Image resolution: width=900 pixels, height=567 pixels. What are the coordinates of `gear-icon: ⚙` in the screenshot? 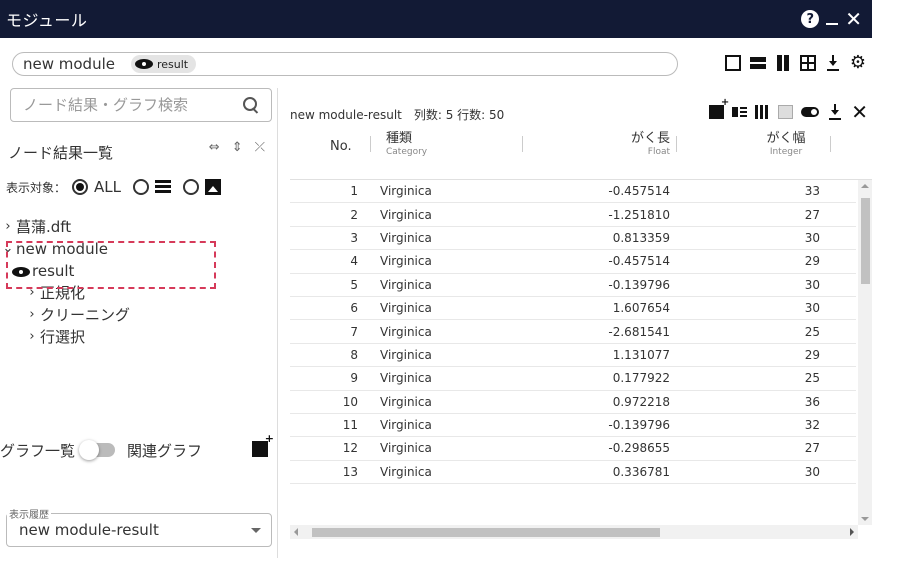 It's located at (858, 63).